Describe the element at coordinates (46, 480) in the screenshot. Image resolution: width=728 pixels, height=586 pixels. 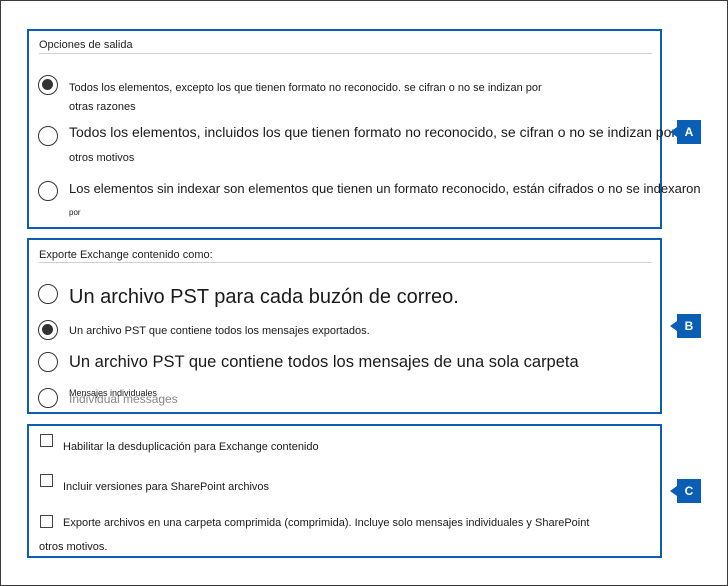
I see `checkbox-sharepoint-versions` at that location.